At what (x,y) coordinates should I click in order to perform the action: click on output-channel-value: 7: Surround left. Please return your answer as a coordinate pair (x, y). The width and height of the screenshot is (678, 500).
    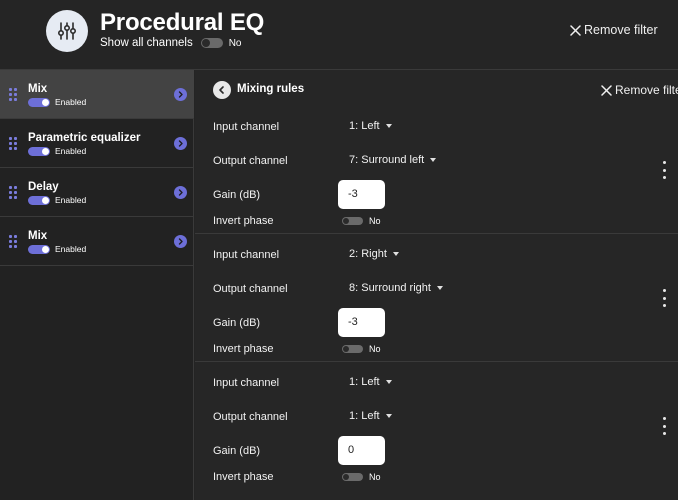
    Looking at the image, I should click on (387, 160).